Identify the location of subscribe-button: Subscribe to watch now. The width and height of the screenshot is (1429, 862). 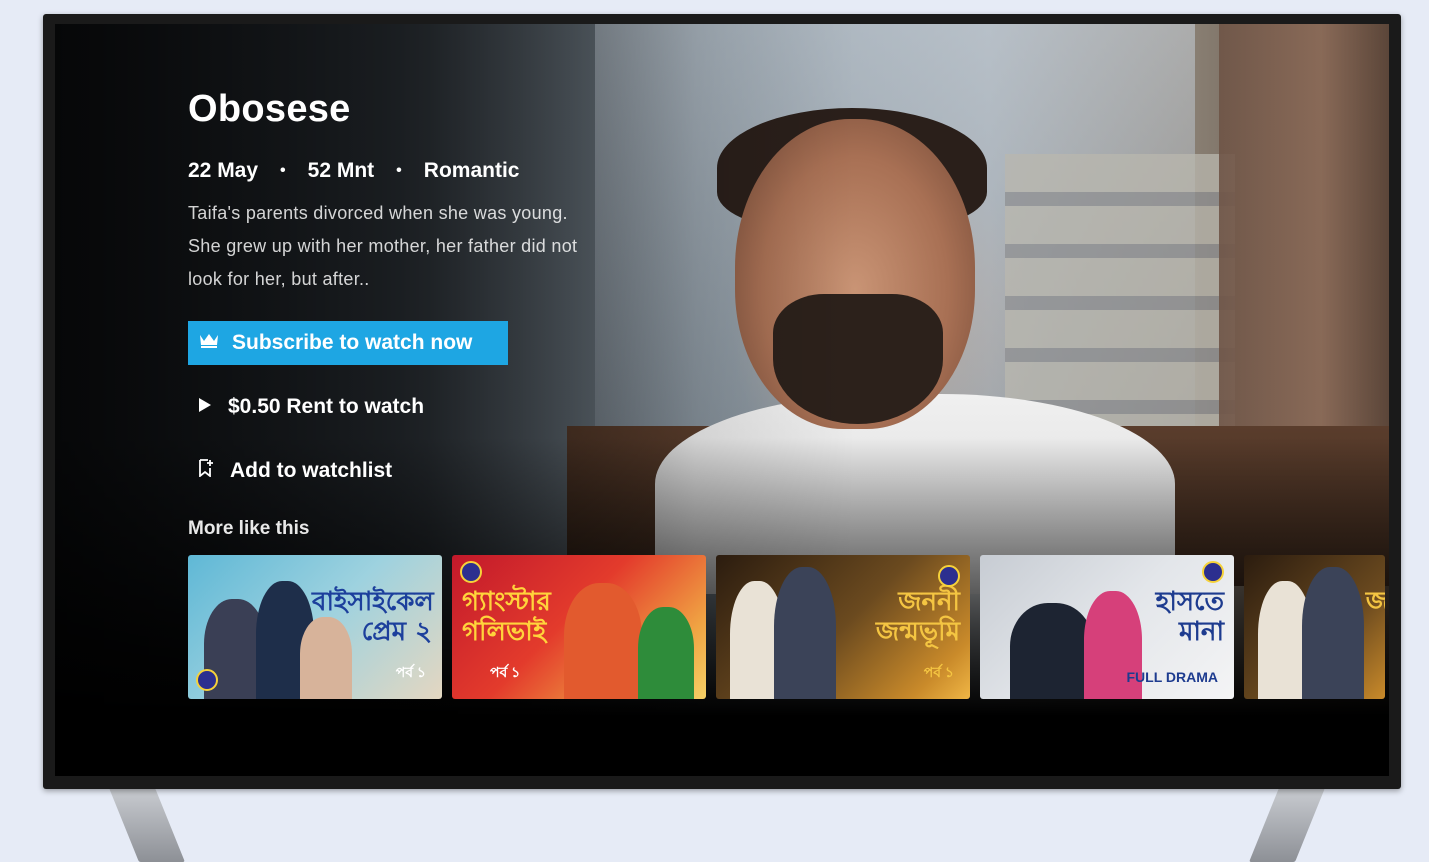
(348, 343).